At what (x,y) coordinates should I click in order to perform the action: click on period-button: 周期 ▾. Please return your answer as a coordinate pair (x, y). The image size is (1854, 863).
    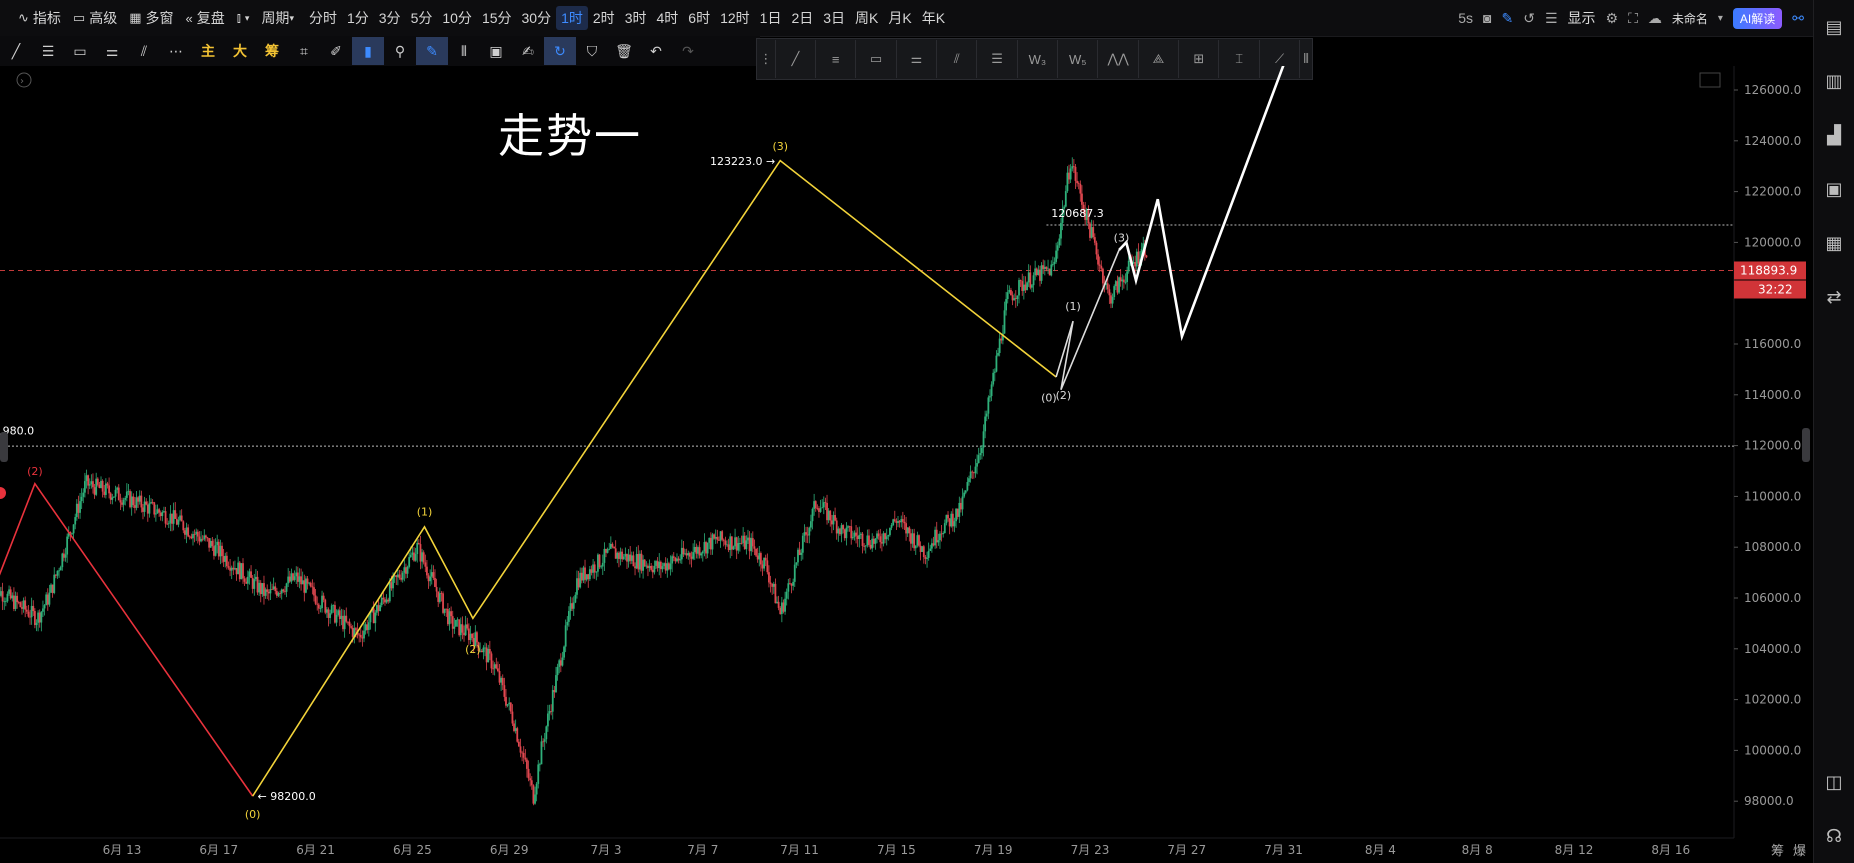
    Looking at the image, I should click on (277, 18).